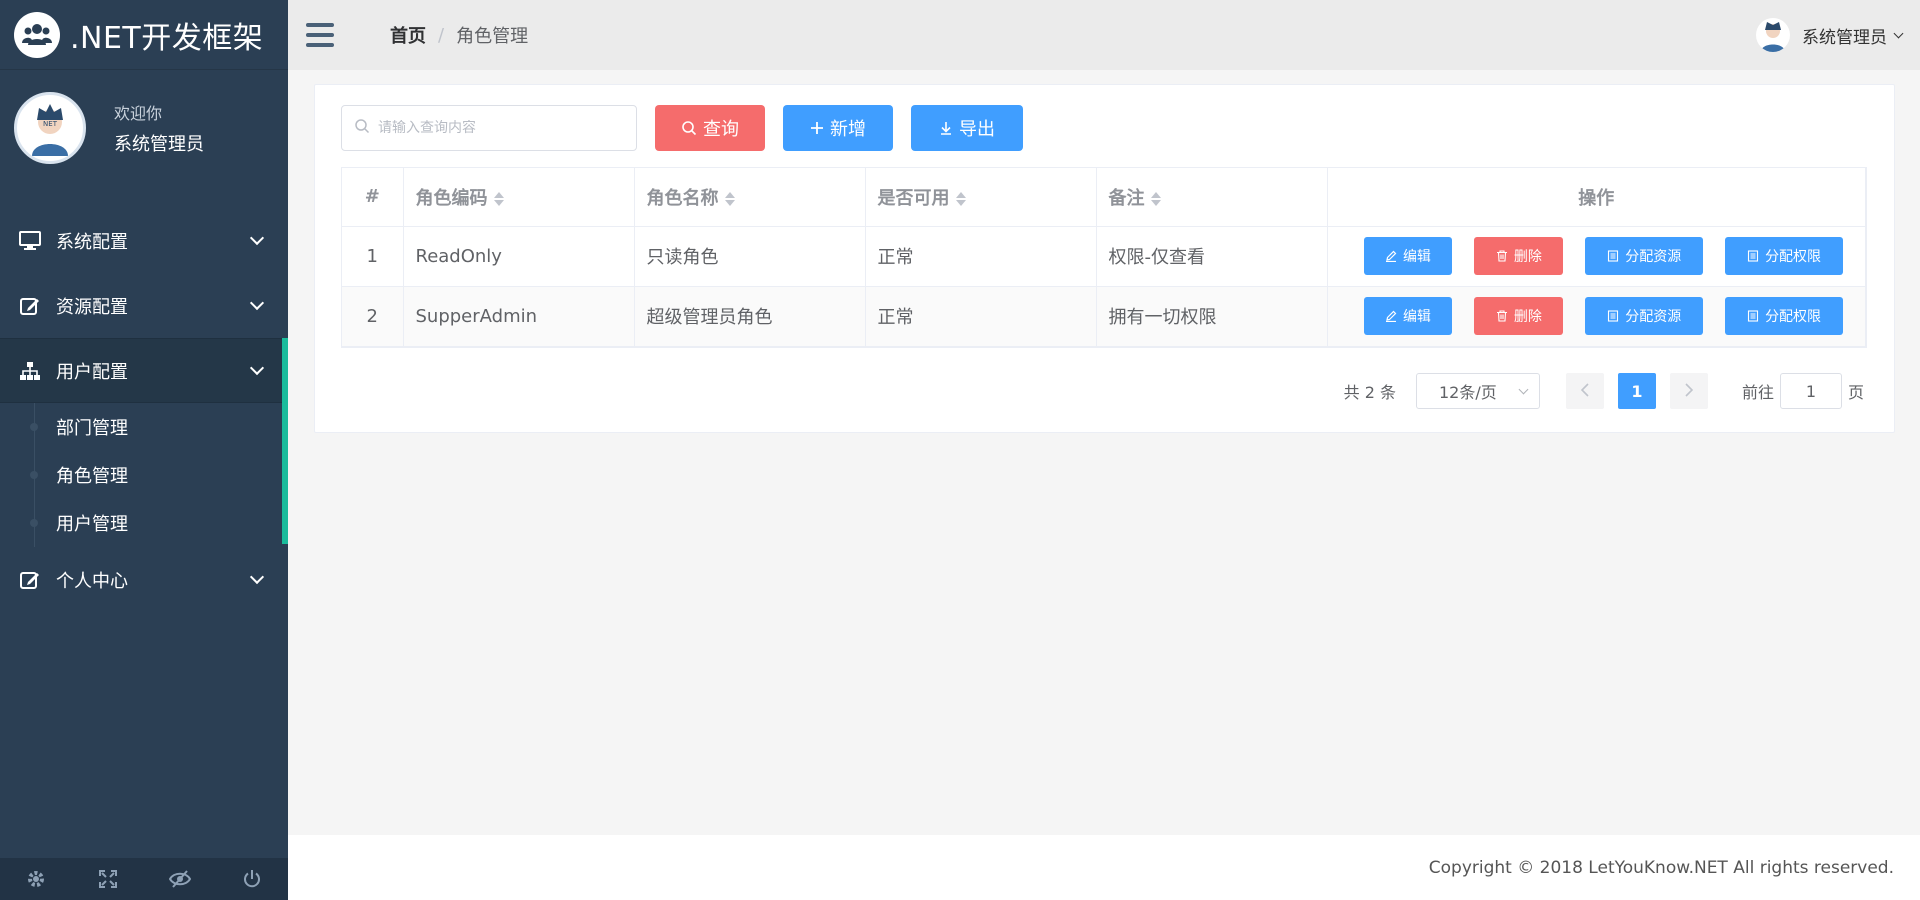 Image resolution: width=1920 pixels, height=900 pixels. Describe the element at coordinates (967, 128) in the screenshot. I see `export-button: 导出` at that location.